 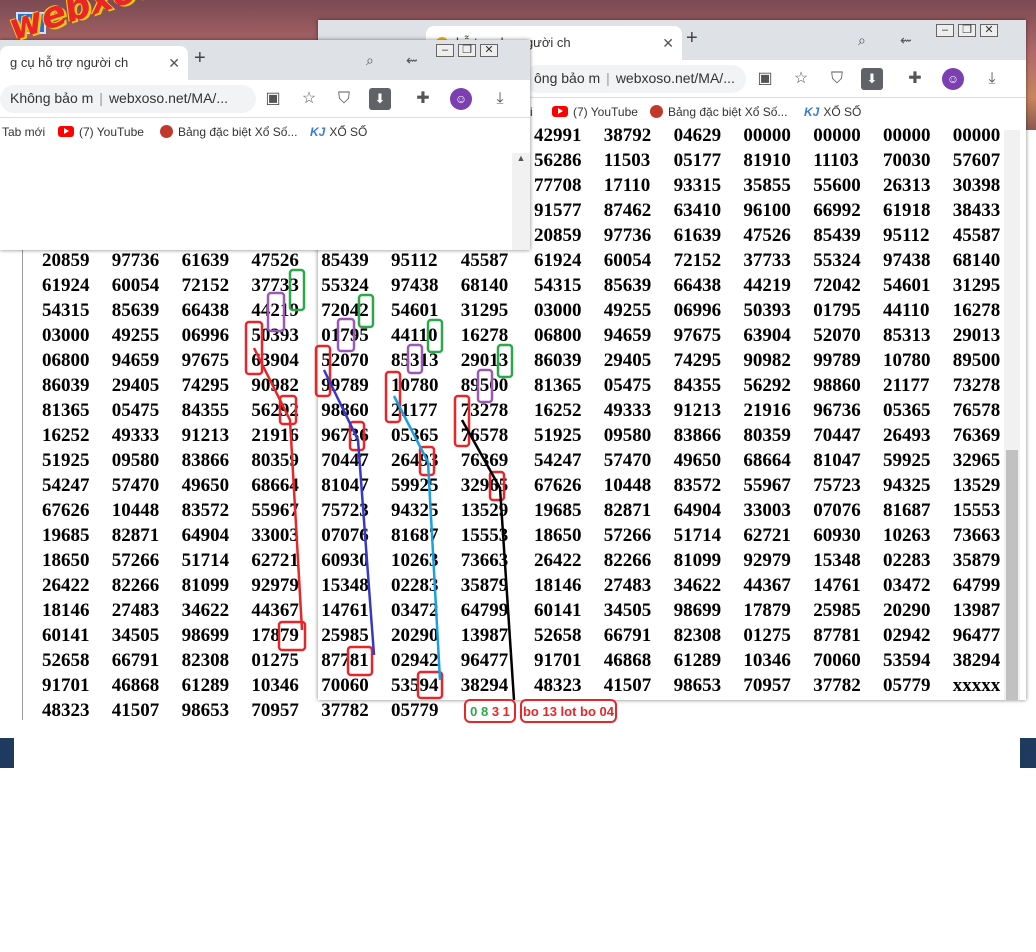 I want to click on kj-logo-icon: KJ, so click(x=318, y=132).